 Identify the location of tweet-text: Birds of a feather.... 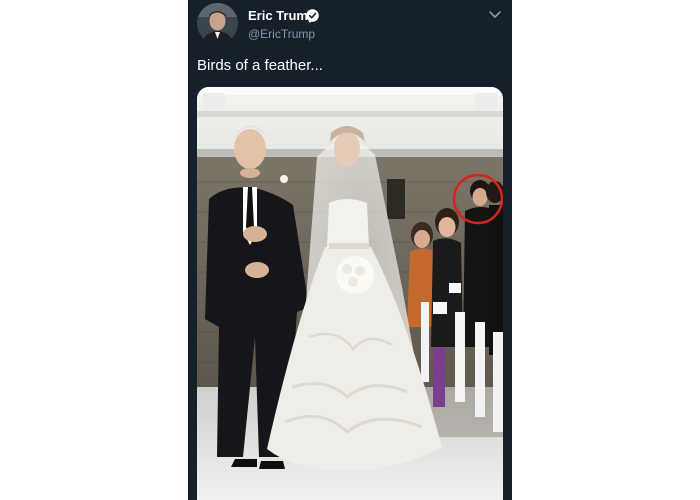
(260, 65).